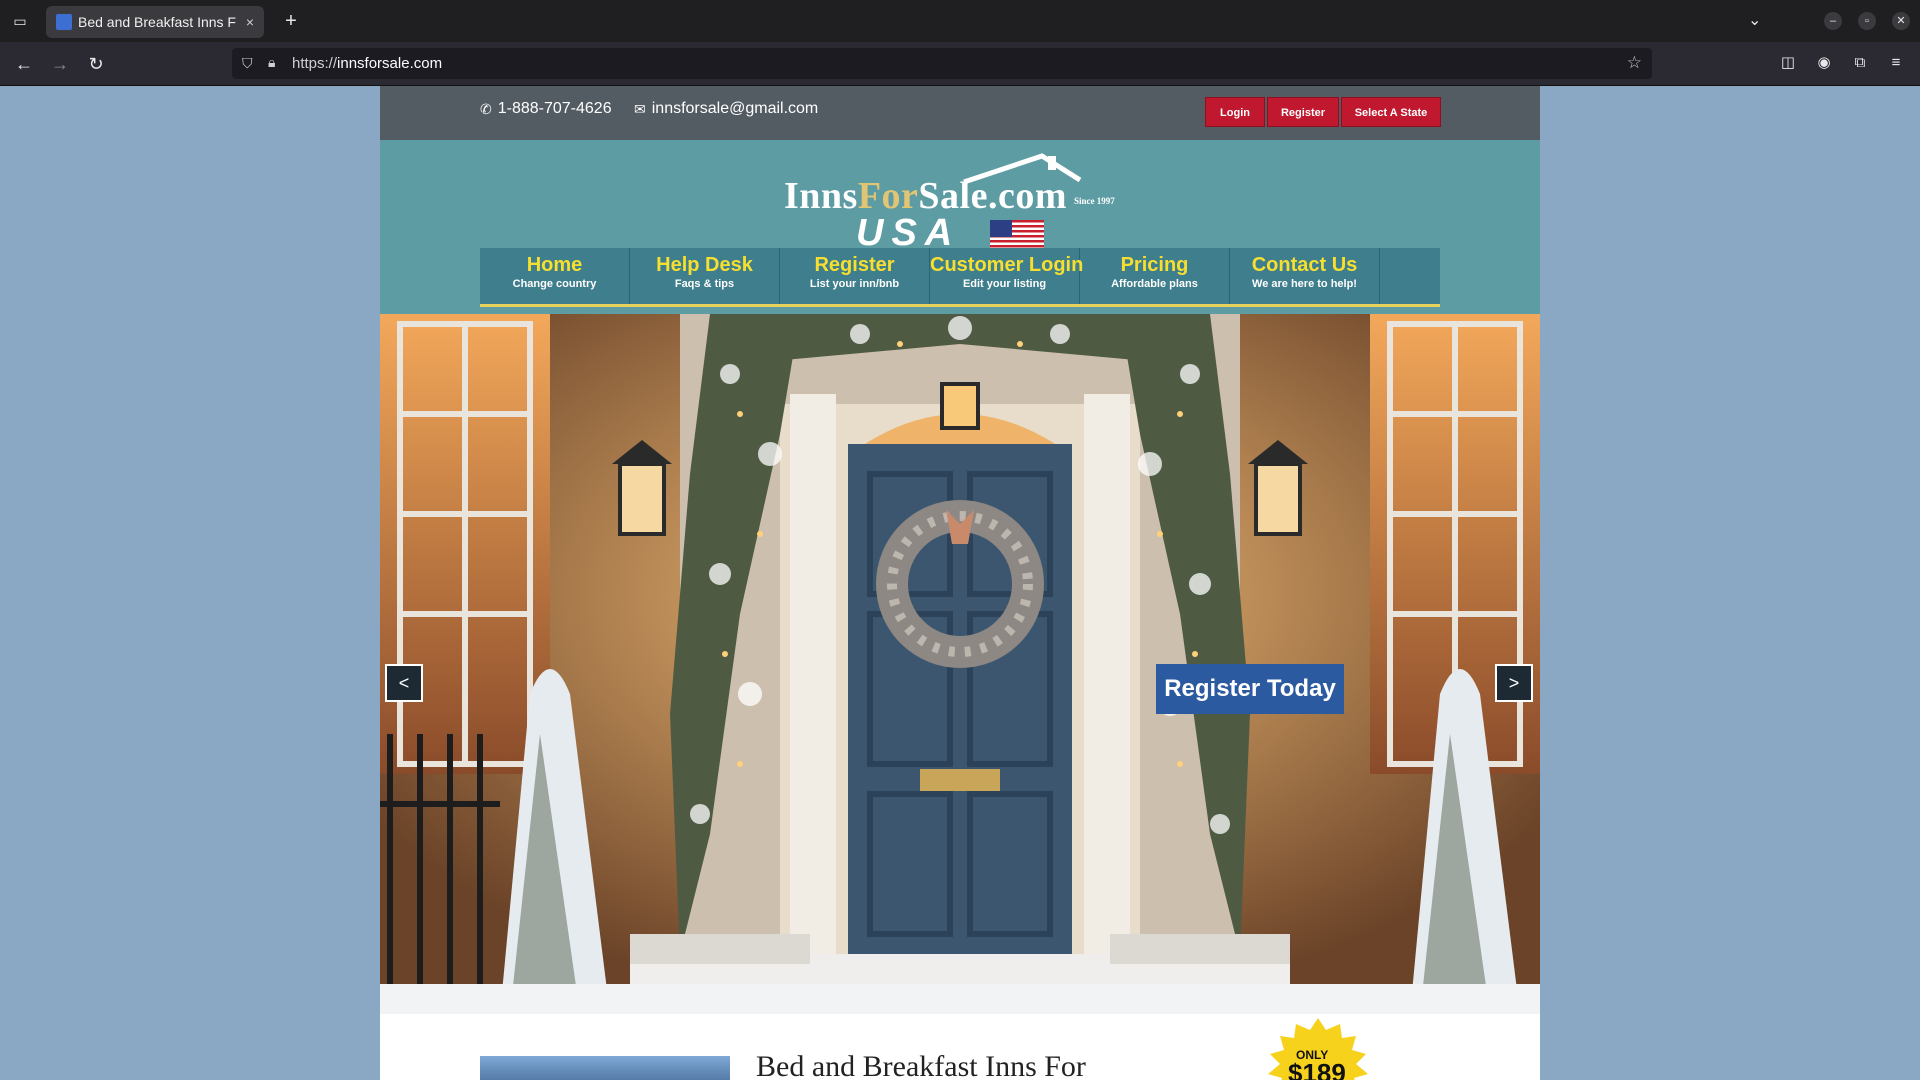 Image resolution: width=1920 pixels, height=1080 pixels. I want to click on logo-com: .com, so click(1027, 196).